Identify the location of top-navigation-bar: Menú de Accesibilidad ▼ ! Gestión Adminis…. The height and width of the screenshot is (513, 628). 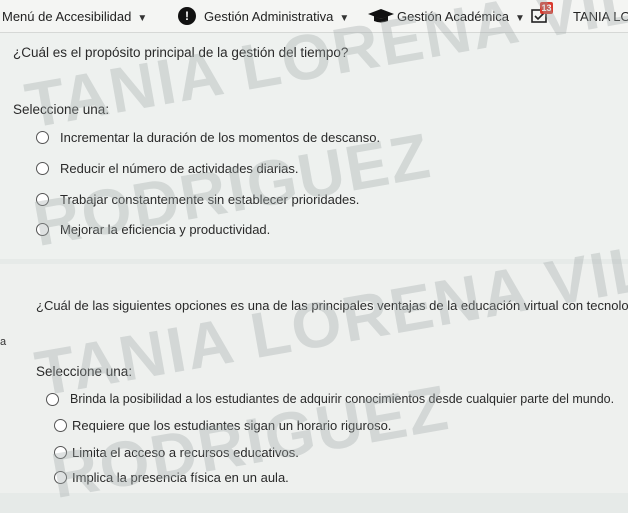
(314, 16).